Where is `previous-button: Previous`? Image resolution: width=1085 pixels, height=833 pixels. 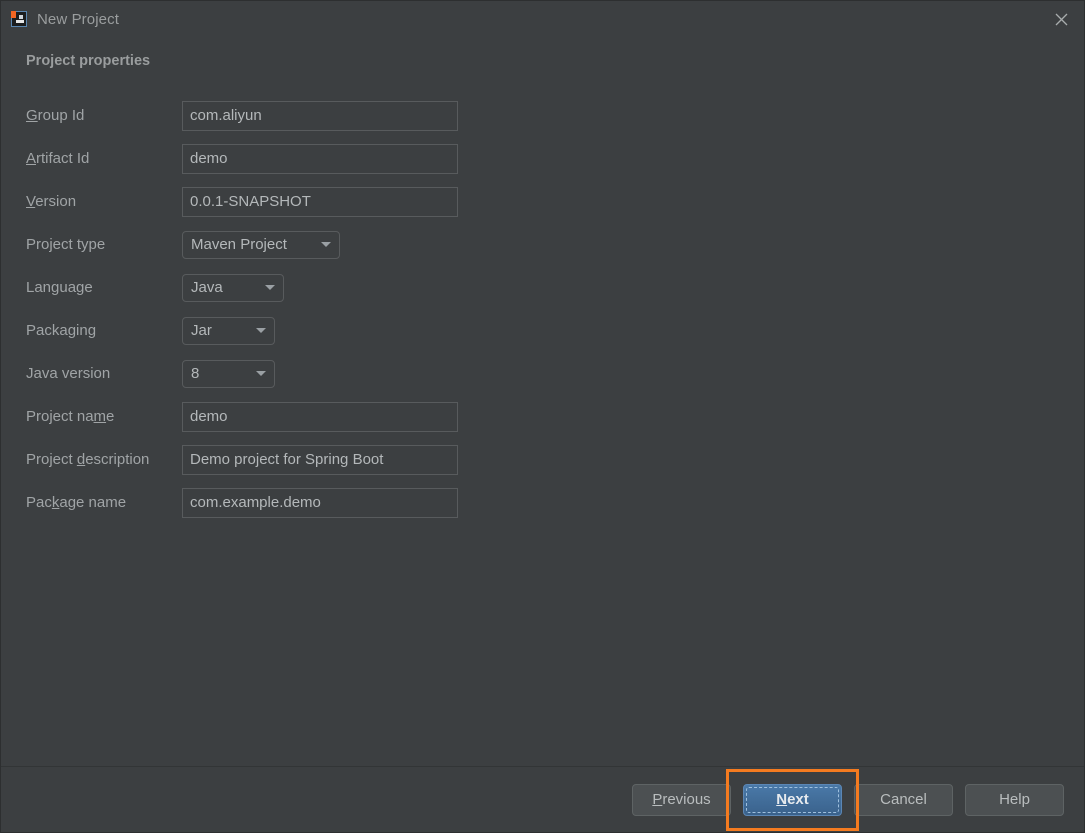 previous-button: Previous is located at coordinates (681, 799).